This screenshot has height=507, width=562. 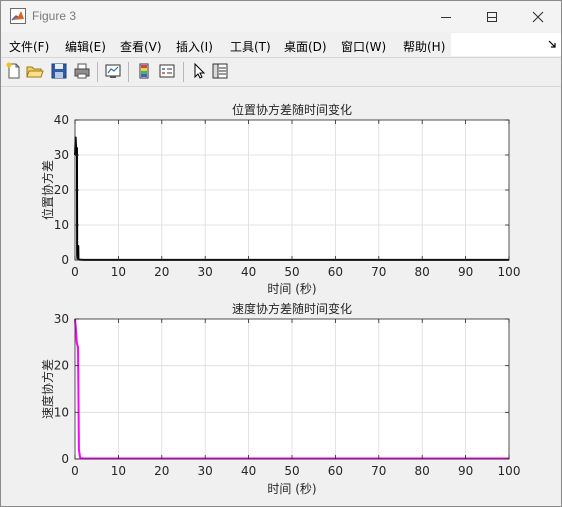 What do you see at coordinates (250, 46) in the screenshot?
I see `menu-tools: 工具(T)` at bounding box center [250, 46].